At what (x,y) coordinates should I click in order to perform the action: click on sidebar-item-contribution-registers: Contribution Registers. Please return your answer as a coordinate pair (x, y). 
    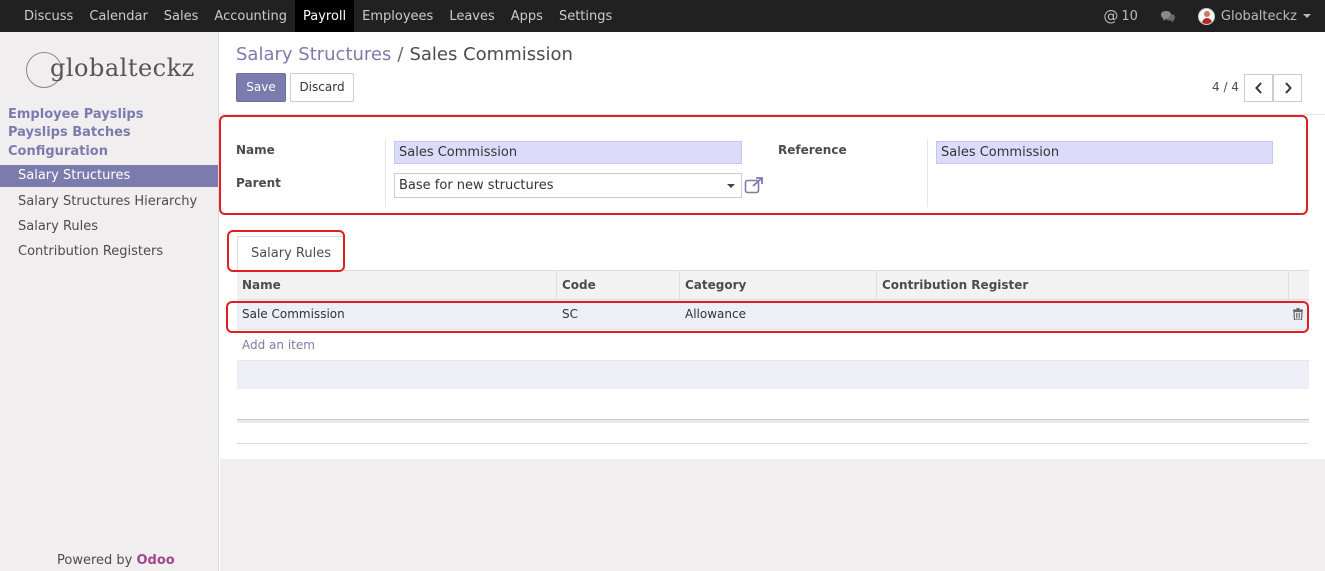
    Looking at the image, I should click on (109, 252).